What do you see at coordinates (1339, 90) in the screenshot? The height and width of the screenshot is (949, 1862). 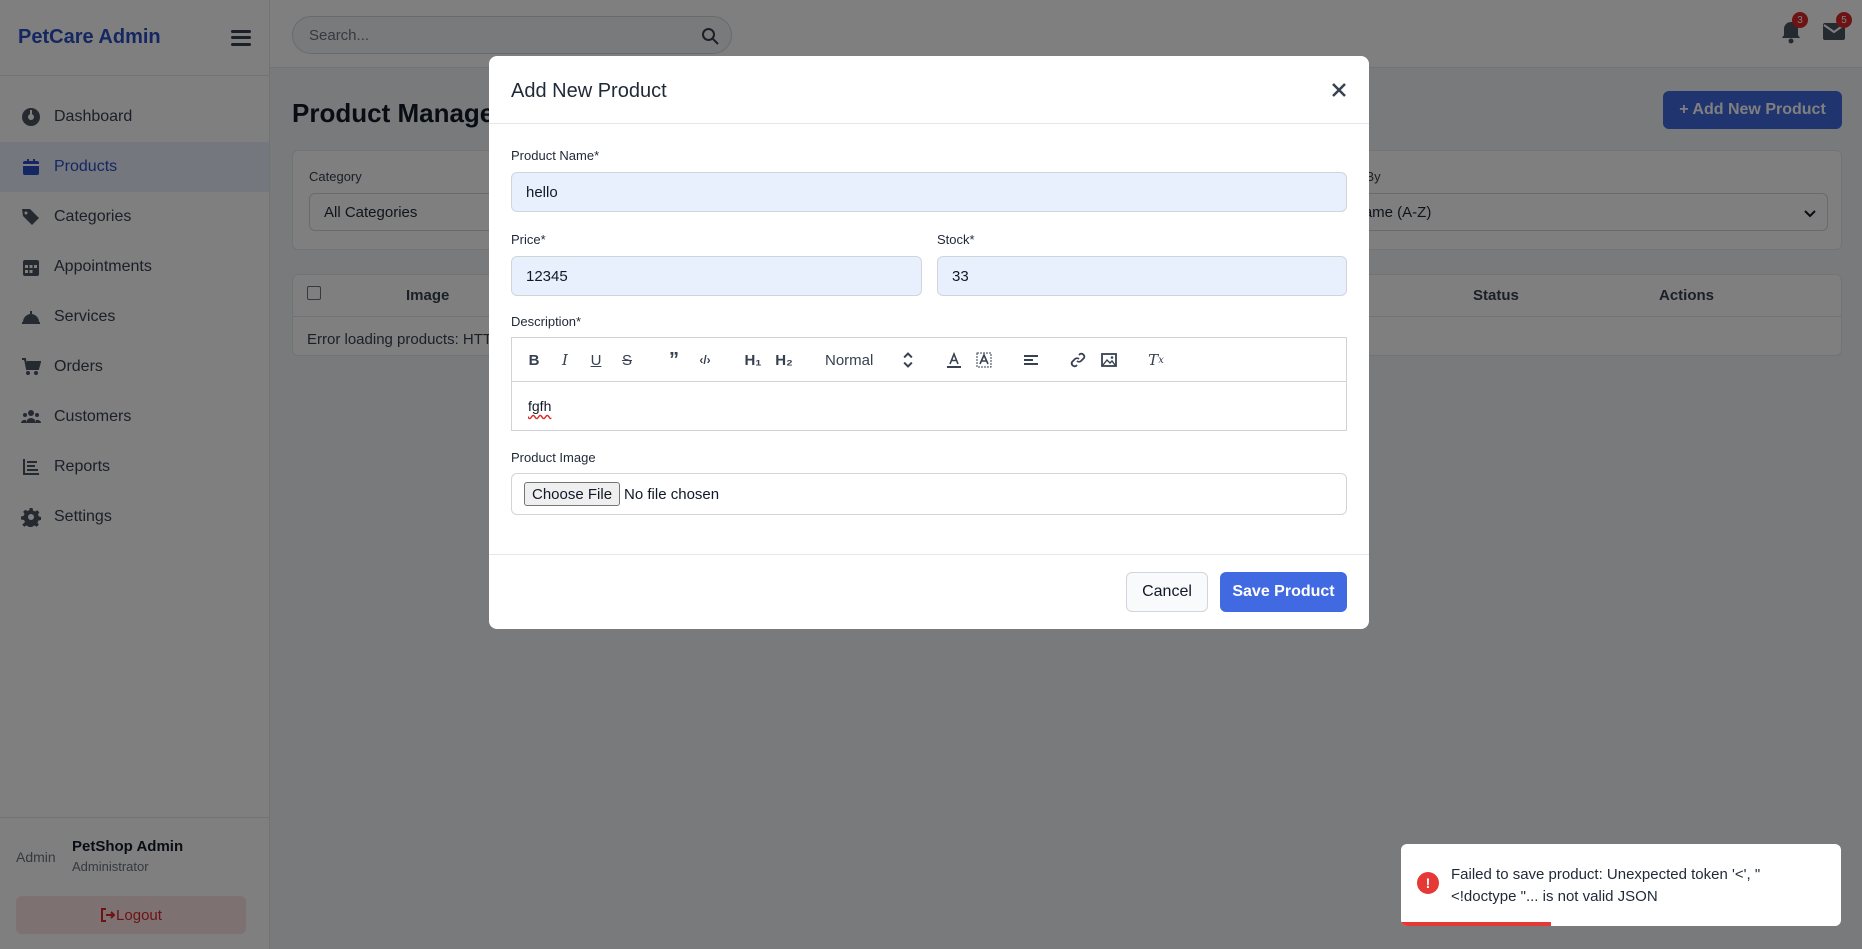 I see `close-icon` at bounding box center [1339, 90].